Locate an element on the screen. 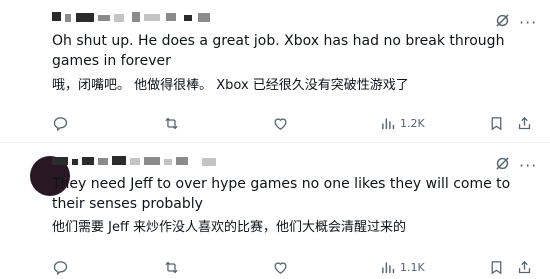  tweet-actions: 1.1K is located at coordinates (295, 267).